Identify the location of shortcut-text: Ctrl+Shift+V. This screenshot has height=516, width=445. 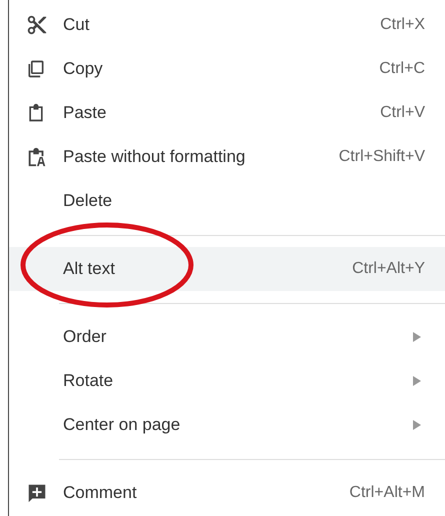
(381, 157).